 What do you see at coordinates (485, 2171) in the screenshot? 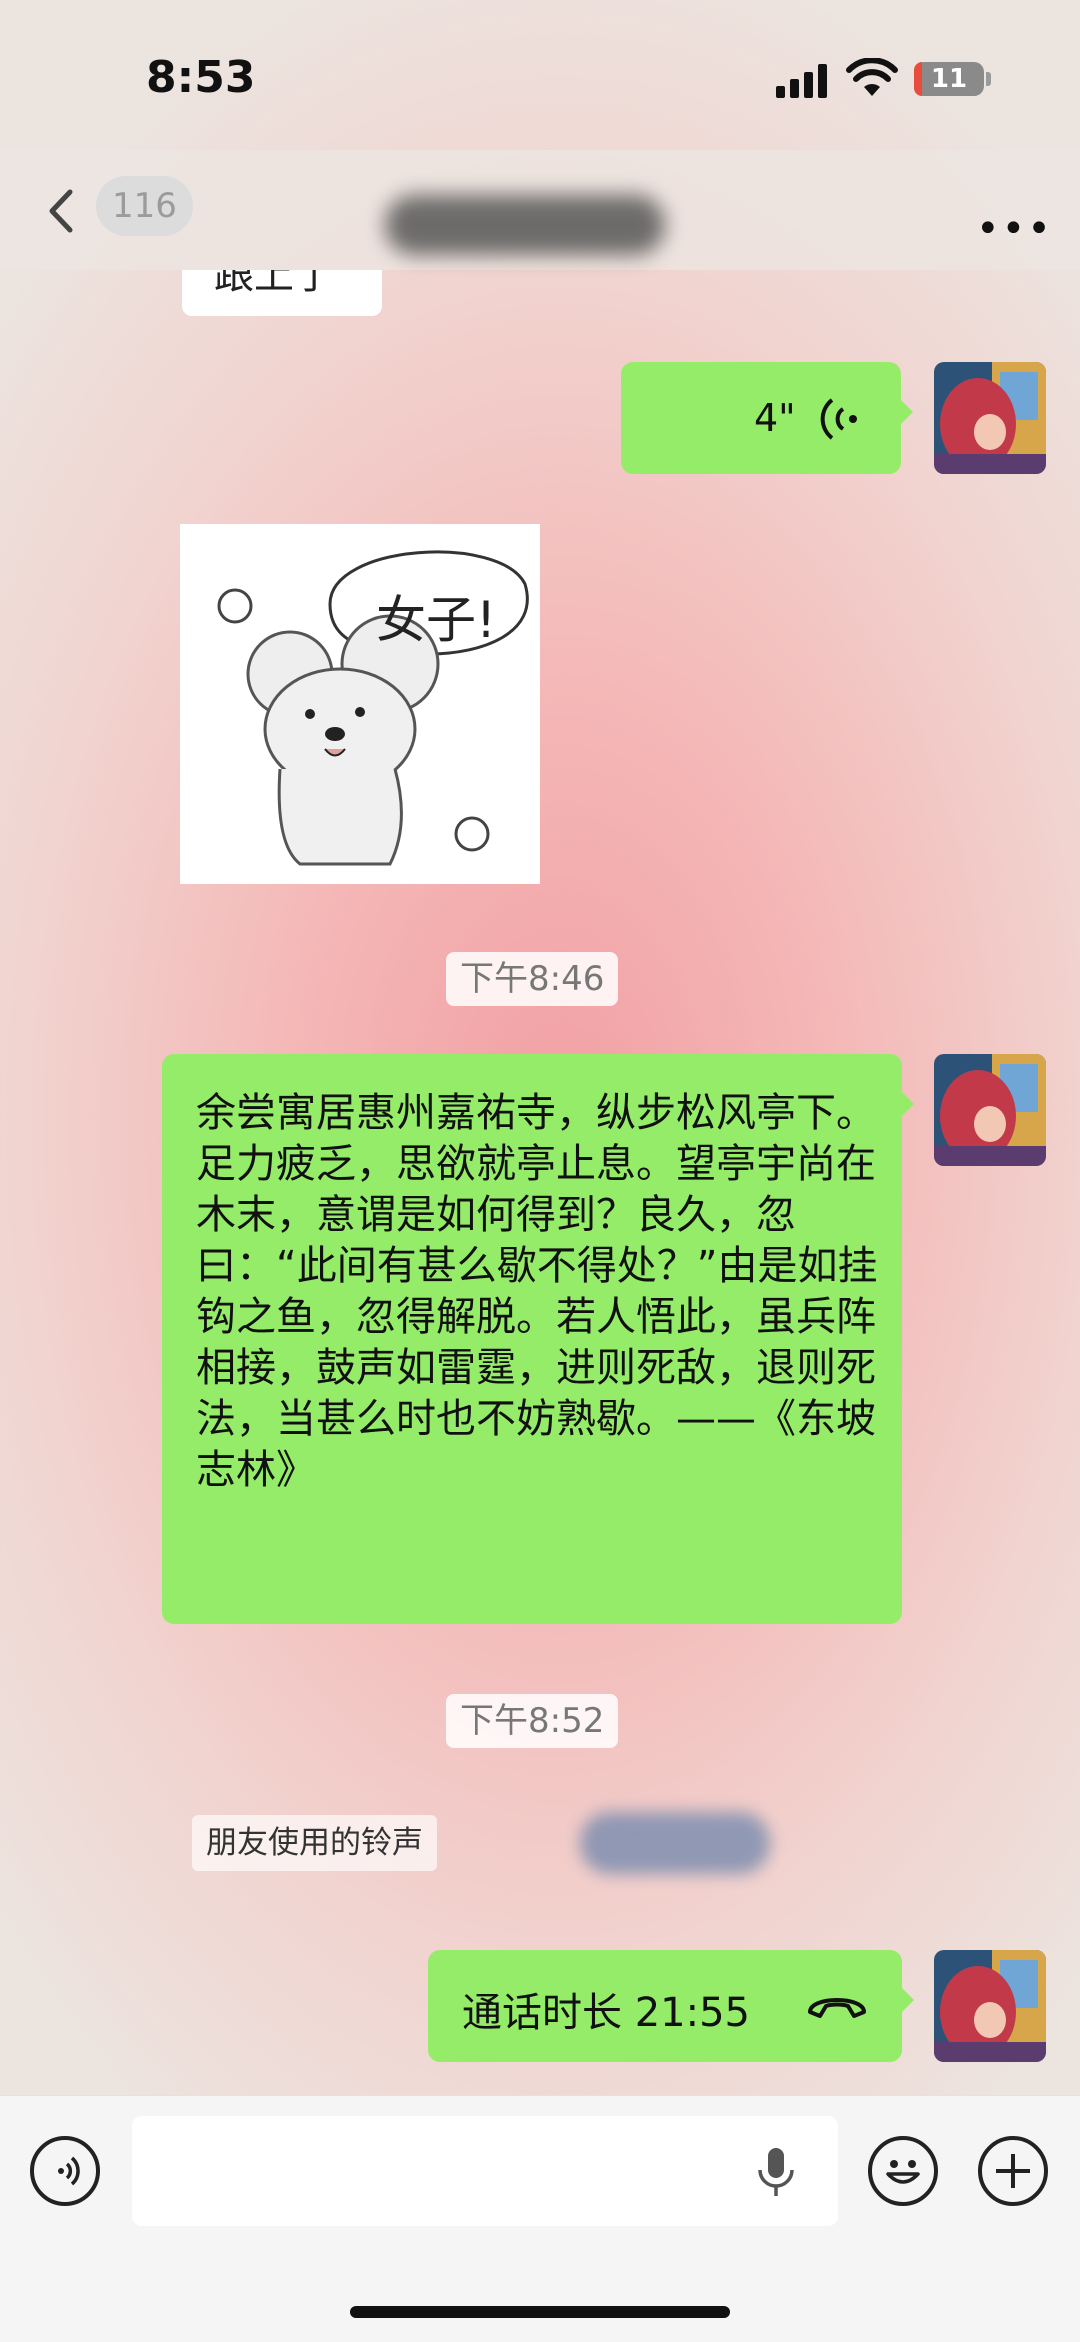
I see `message-input` at bounding box center [485, 2171].